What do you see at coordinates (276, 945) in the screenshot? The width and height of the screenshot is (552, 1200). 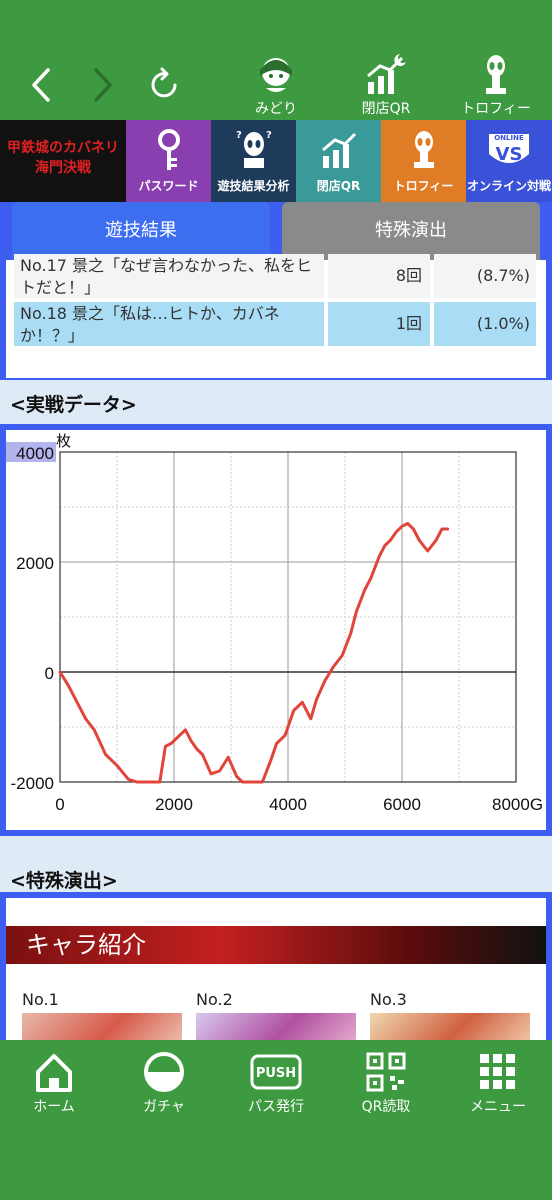 I see `chara-intro-header: キャラ紹介` at bounding box center [276, 945].